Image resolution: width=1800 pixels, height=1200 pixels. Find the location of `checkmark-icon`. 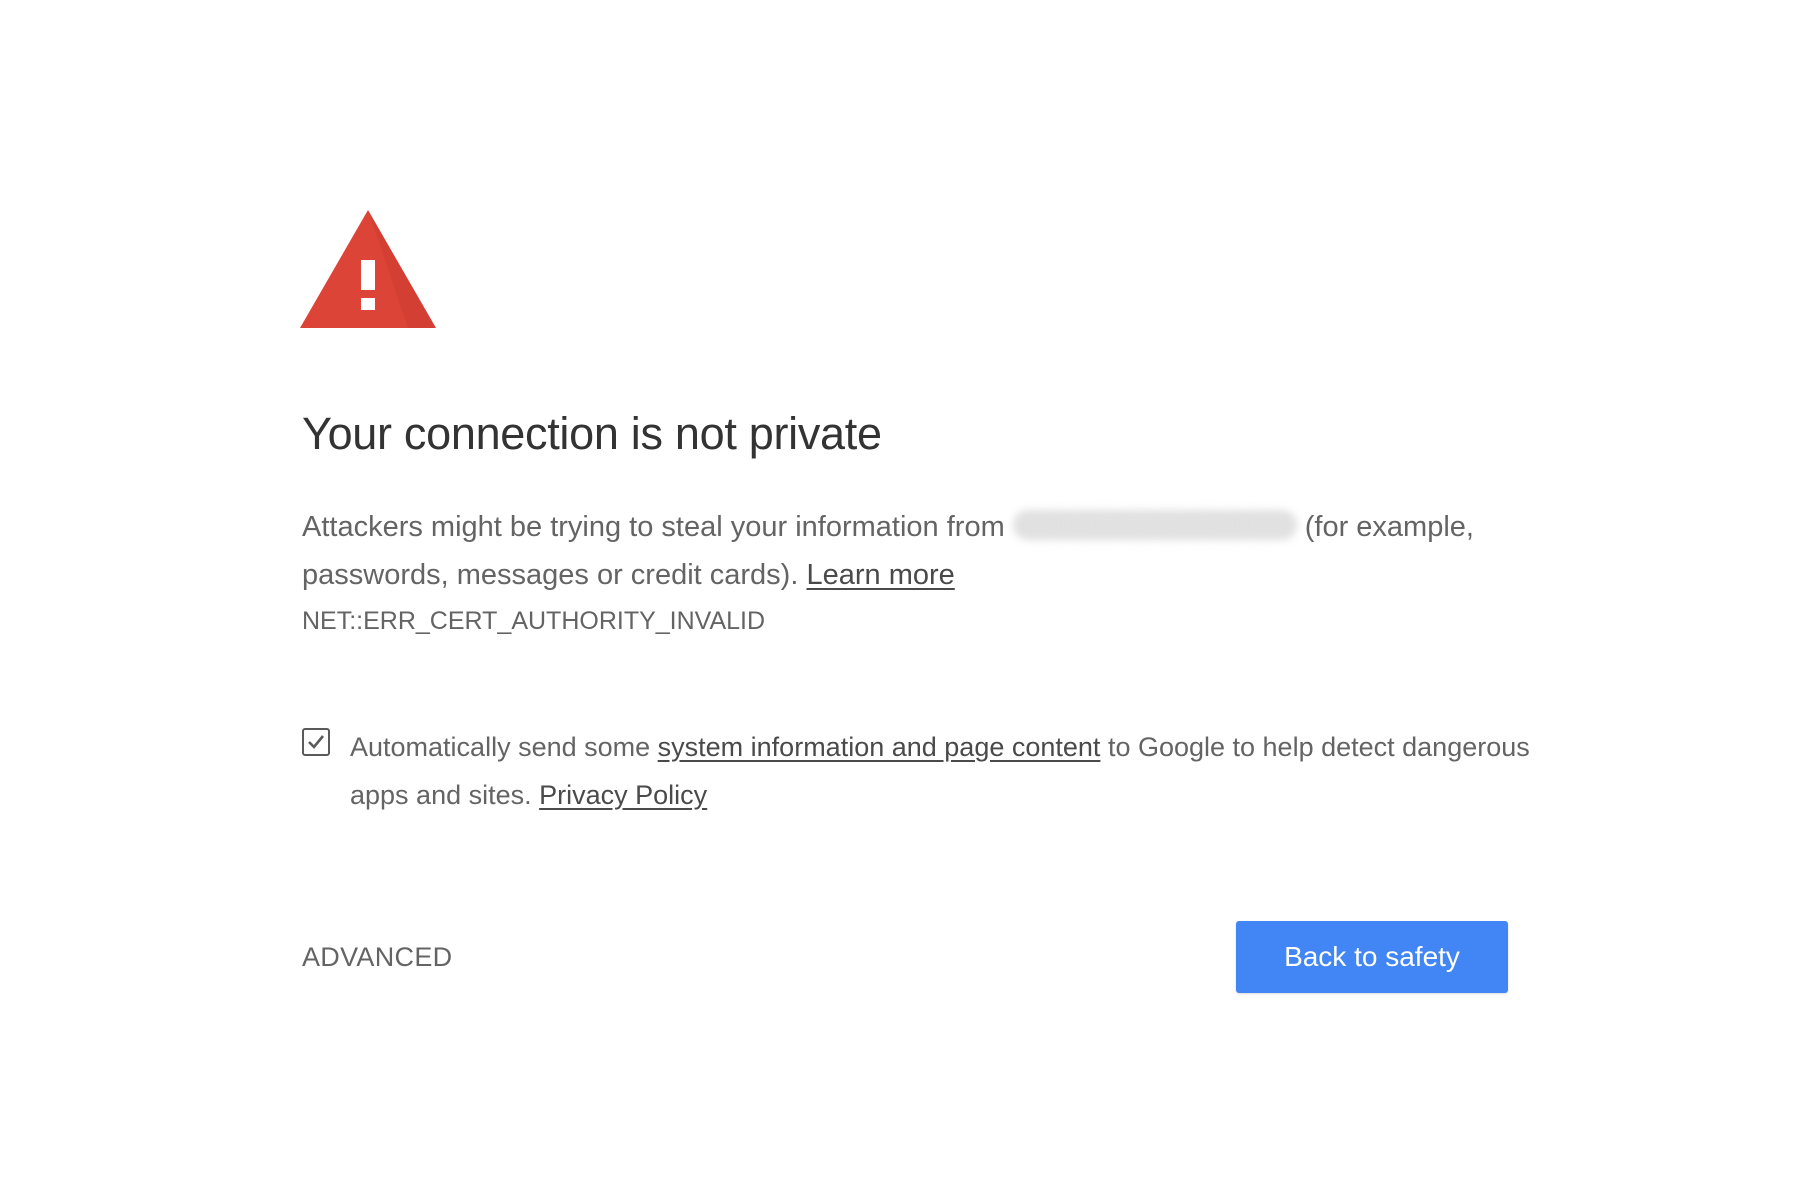

checkmark-icon is located at coordinates (316, 742).